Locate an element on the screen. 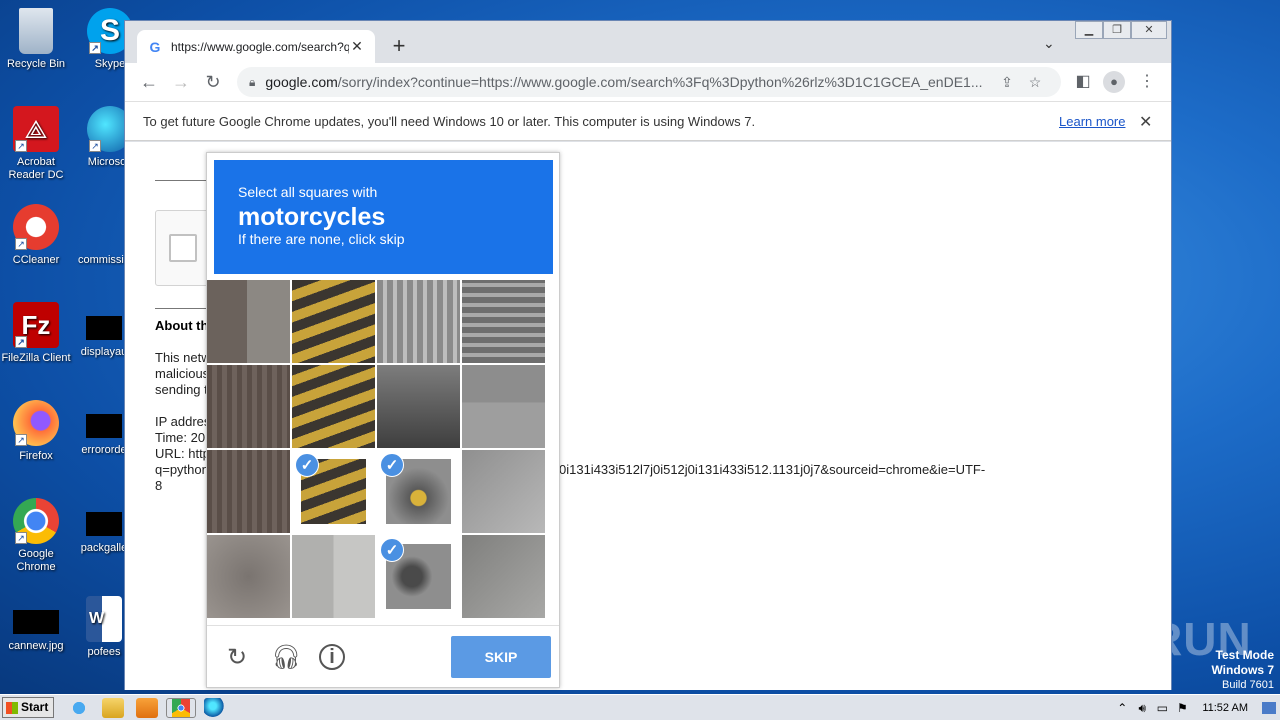 The width and height of the screenshot is (1280, 720). network-icon: ▭ is located at coordinates (1162, 708).